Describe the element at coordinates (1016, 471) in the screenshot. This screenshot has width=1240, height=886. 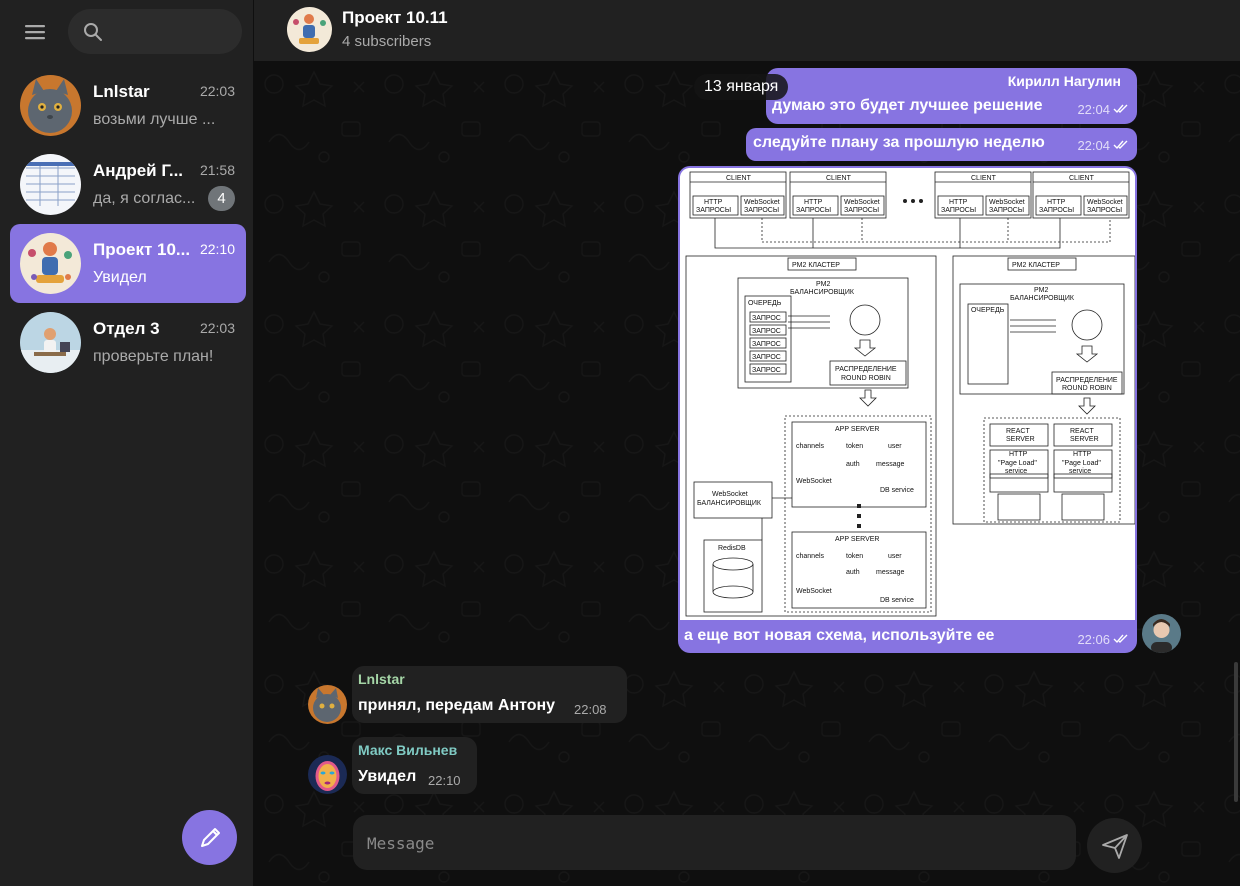
I see `svg-text: service` at that location.